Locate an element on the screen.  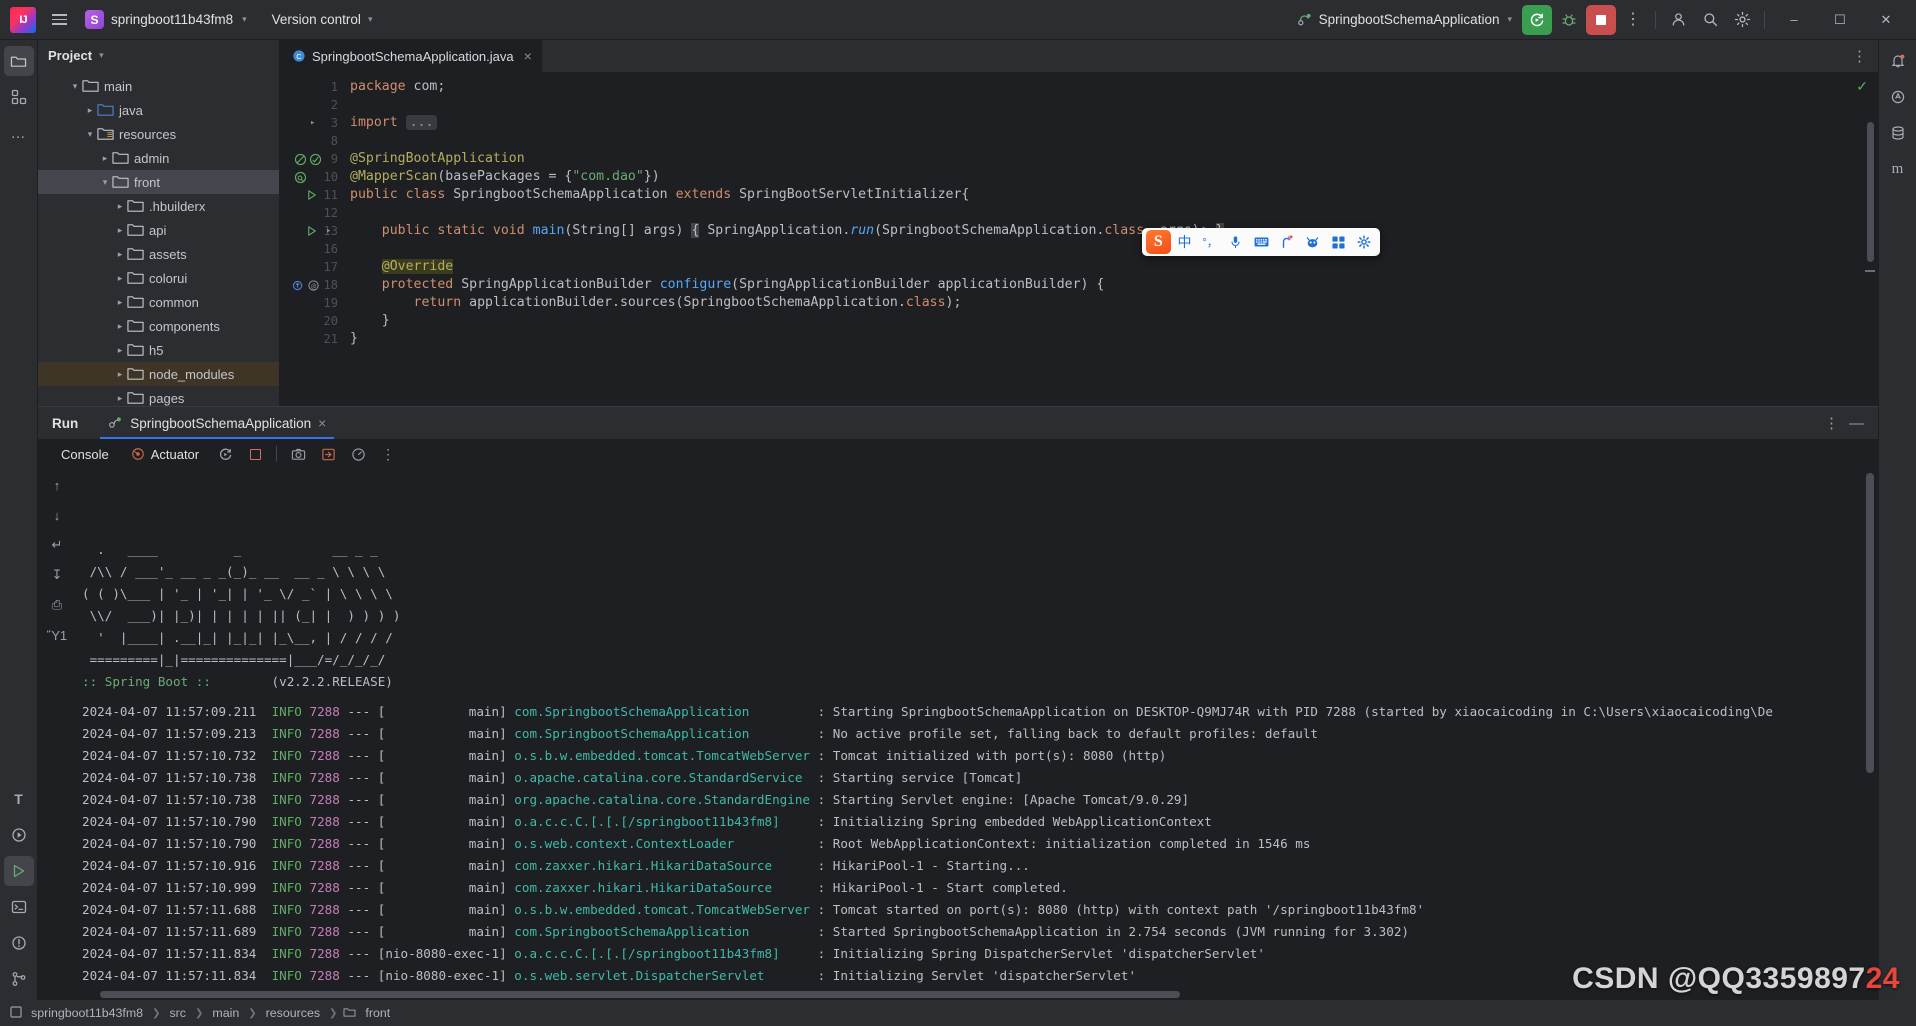
run-button is located at coordinates (1537, 19).